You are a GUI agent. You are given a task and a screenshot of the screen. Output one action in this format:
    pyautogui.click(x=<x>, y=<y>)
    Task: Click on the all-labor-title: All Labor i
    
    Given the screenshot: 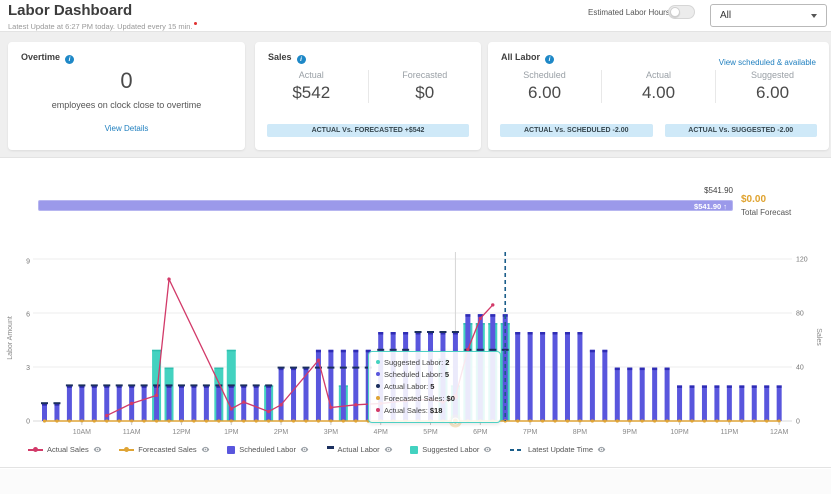 What is the action you would take?
    pyautogui.click(x=528, y=58)
    